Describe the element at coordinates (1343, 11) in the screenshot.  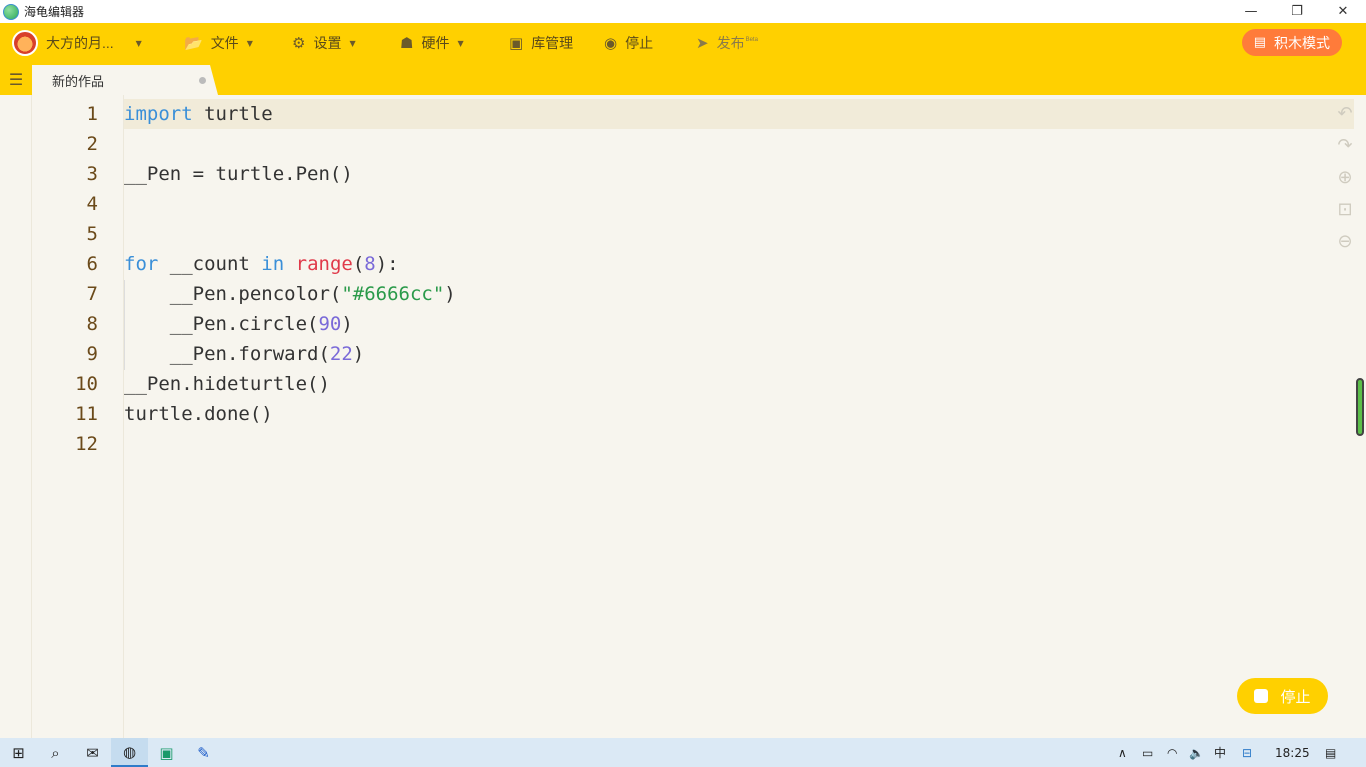
I see `close-button: ✕` at that location.